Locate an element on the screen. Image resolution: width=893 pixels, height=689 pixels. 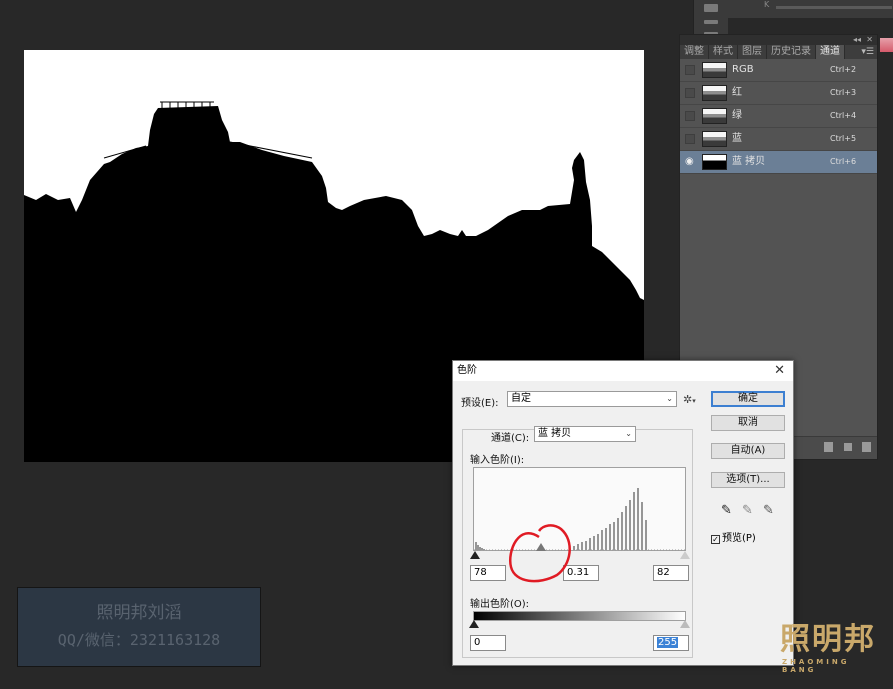
channel-name: 蓝 is located at coordinates (737, 138).